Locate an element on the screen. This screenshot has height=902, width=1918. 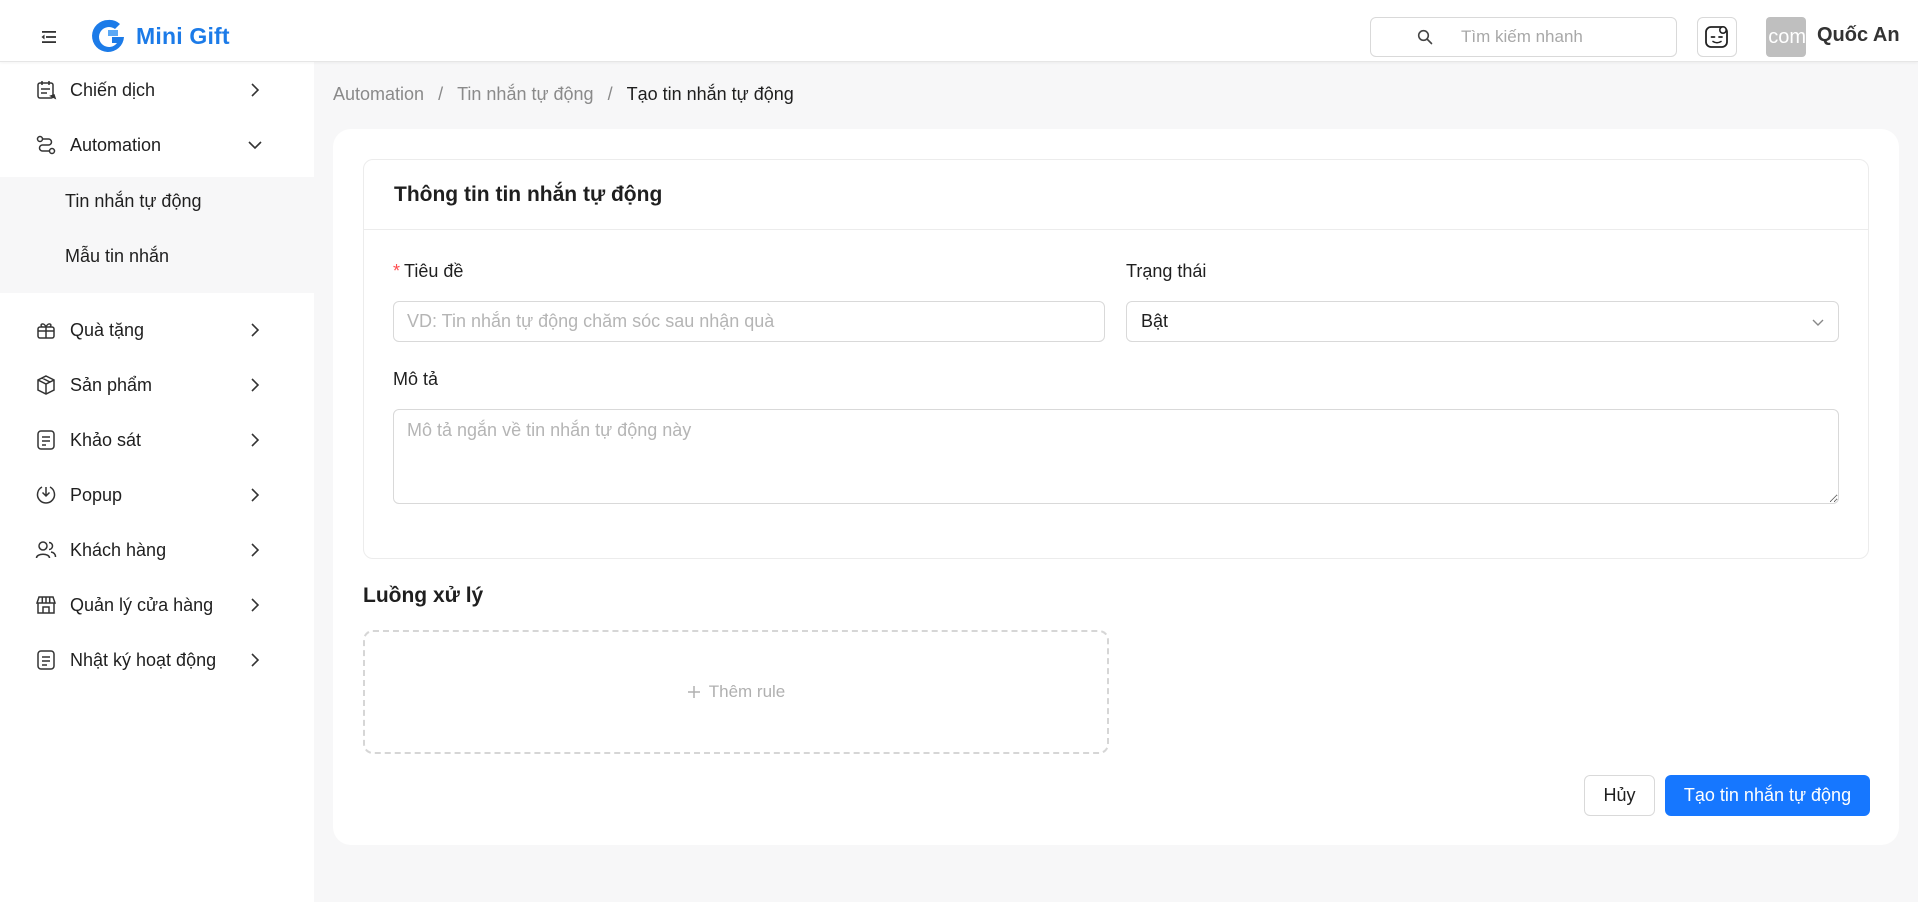
store-icon is located at coordinates (46, 605).